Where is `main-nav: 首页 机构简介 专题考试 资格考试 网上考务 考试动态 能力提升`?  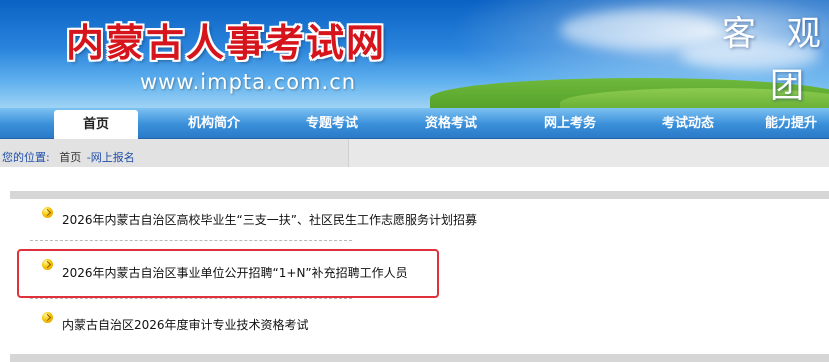 main-nav: 首页 机构简介 专题考试 资格考试 网上考务 考试动态 能力提升 is located at coordinates (414, 123).